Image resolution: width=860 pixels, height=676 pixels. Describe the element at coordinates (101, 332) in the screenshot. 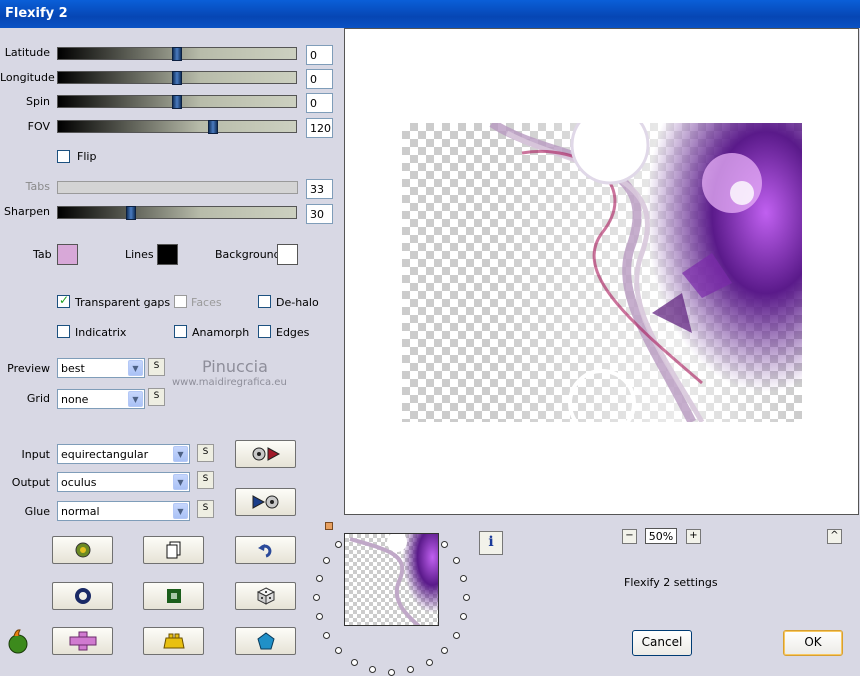

I see `indicatrix-label: Indicatrix` at that location.